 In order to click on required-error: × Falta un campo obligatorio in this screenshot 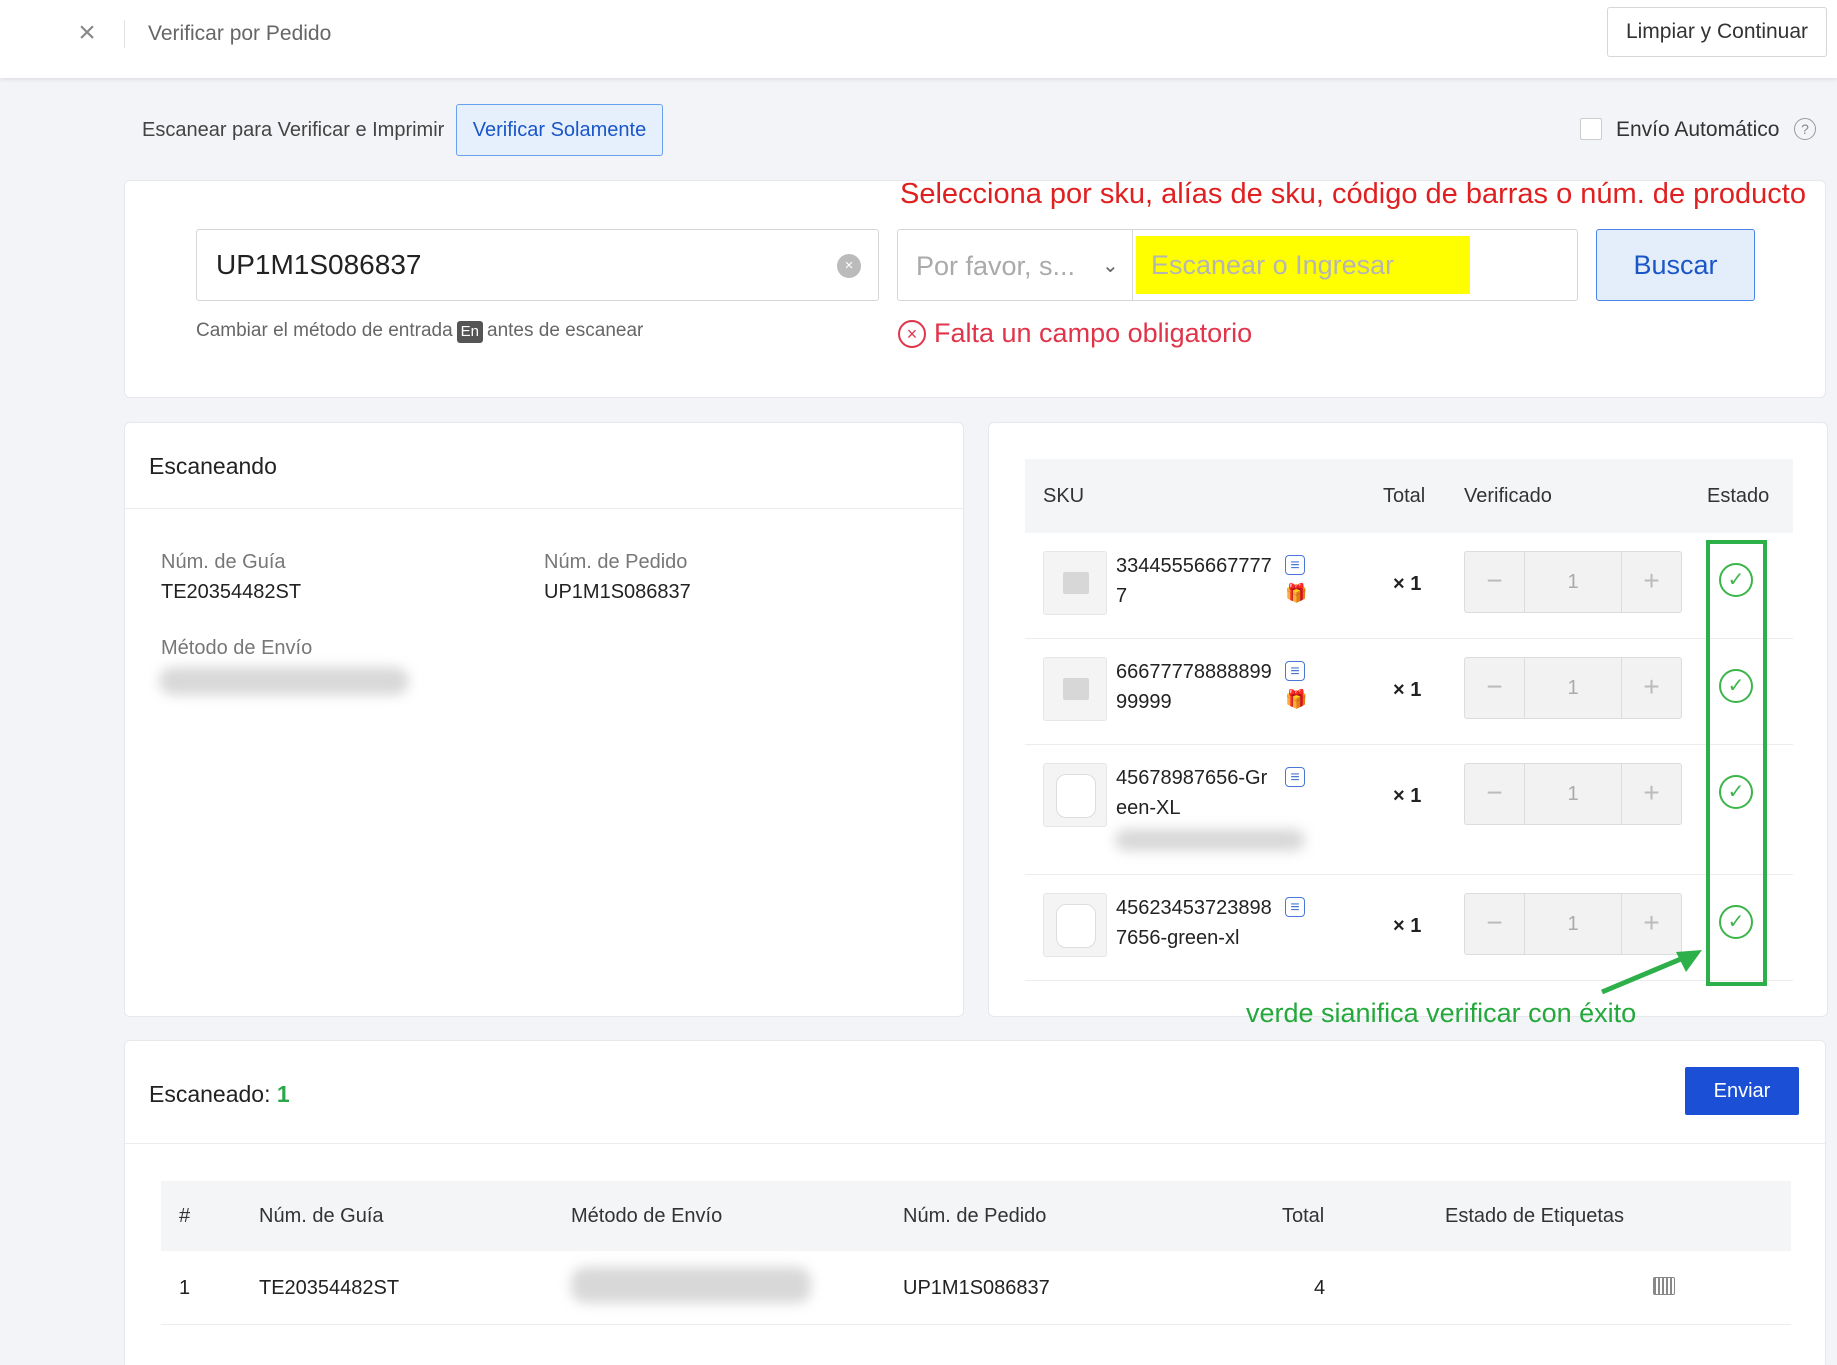, I will do `click(1075, 333)`.